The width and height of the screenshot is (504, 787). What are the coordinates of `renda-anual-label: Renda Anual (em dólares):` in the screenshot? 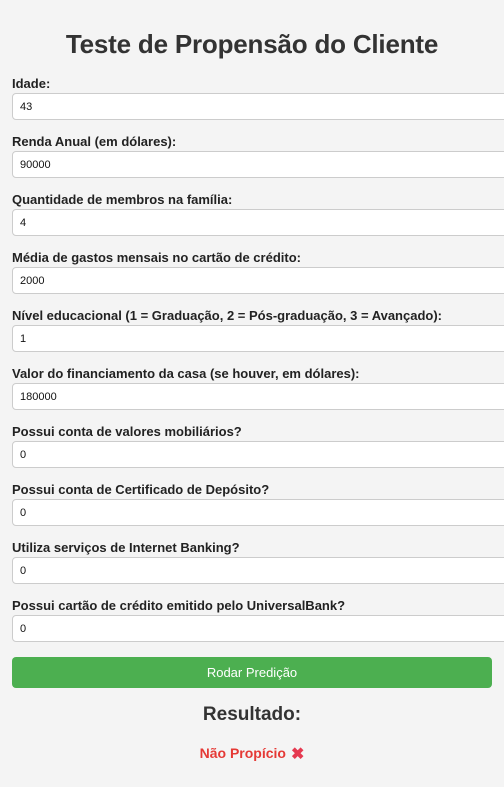 It's located at (94, 141).